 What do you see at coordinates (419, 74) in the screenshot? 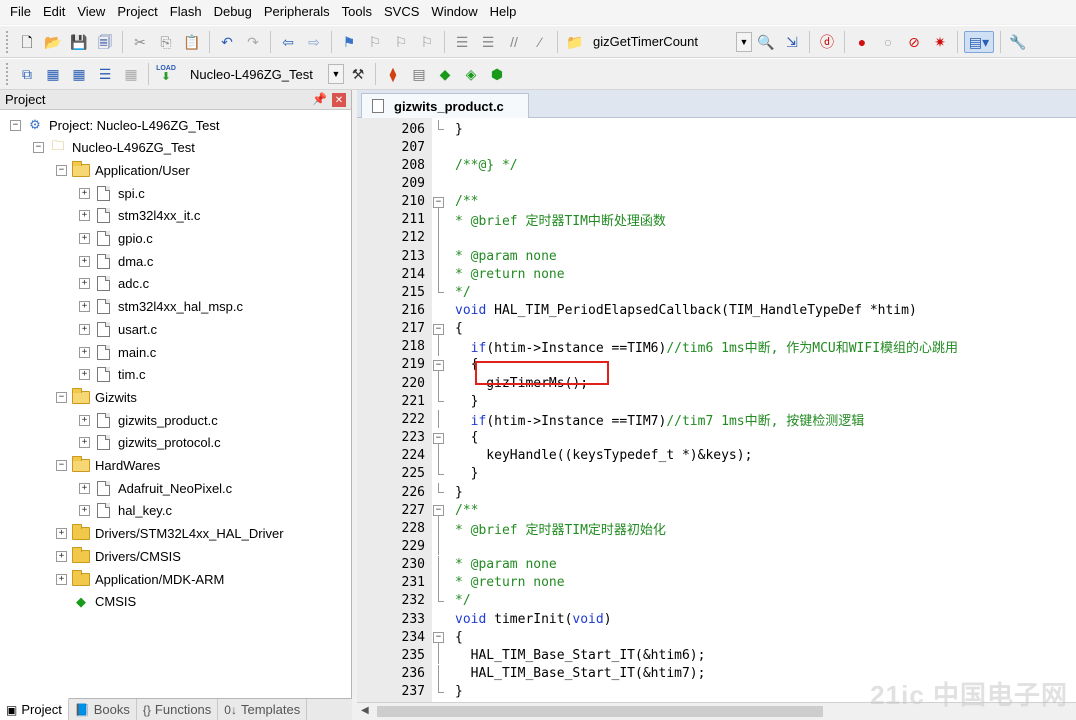
I see `manage-multi-project-icon: ▤` at bounding box center [419, 74].